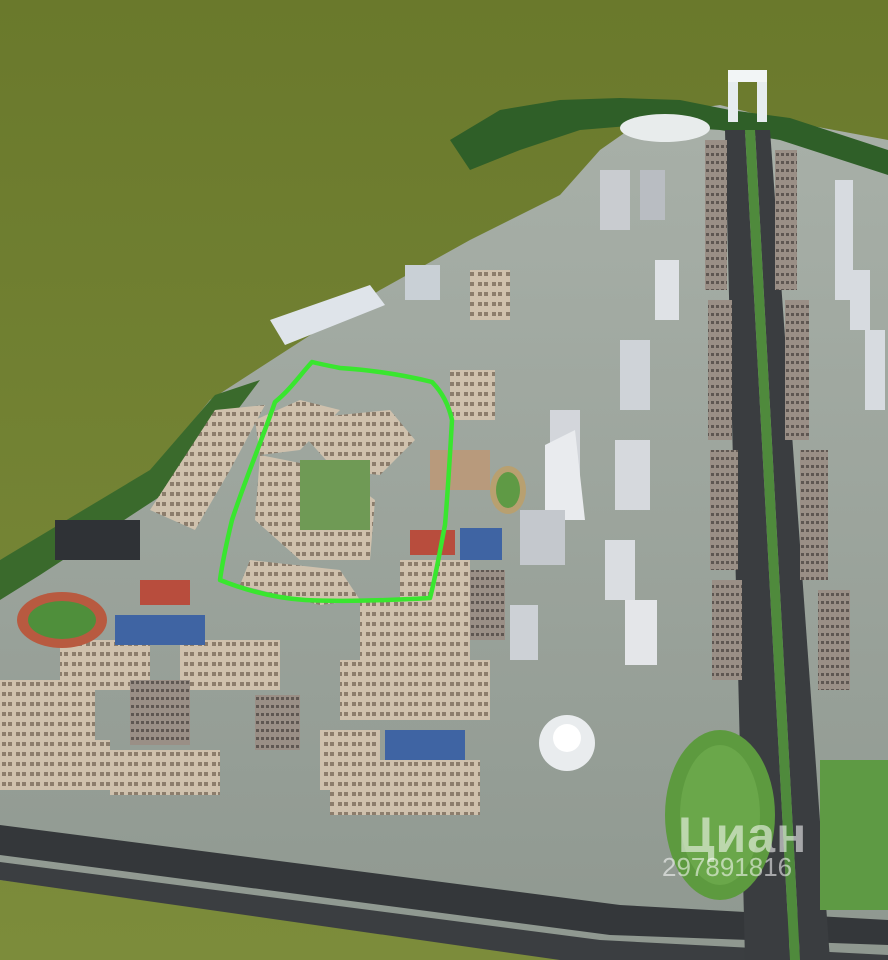 The width and height of the screenshot is (888, 960). What do you see at coordinates (665, 128) in the screenshot?
I see `plaza-white-building` at bounding box center [665, 128].